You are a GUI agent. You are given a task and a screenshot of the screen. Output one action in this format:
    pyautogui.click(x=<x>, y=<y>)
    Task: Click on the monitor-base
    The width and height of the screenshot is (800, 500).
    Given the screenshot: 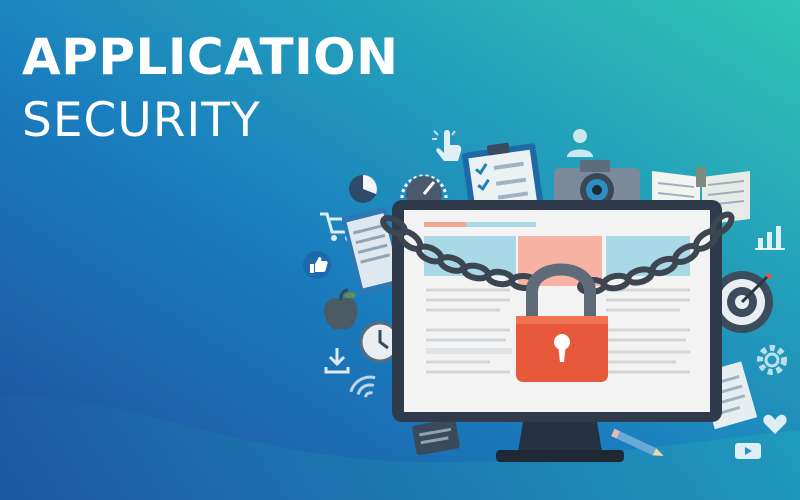 What is the action you would take?
    pyautogui.click(x=560, y=456)
    